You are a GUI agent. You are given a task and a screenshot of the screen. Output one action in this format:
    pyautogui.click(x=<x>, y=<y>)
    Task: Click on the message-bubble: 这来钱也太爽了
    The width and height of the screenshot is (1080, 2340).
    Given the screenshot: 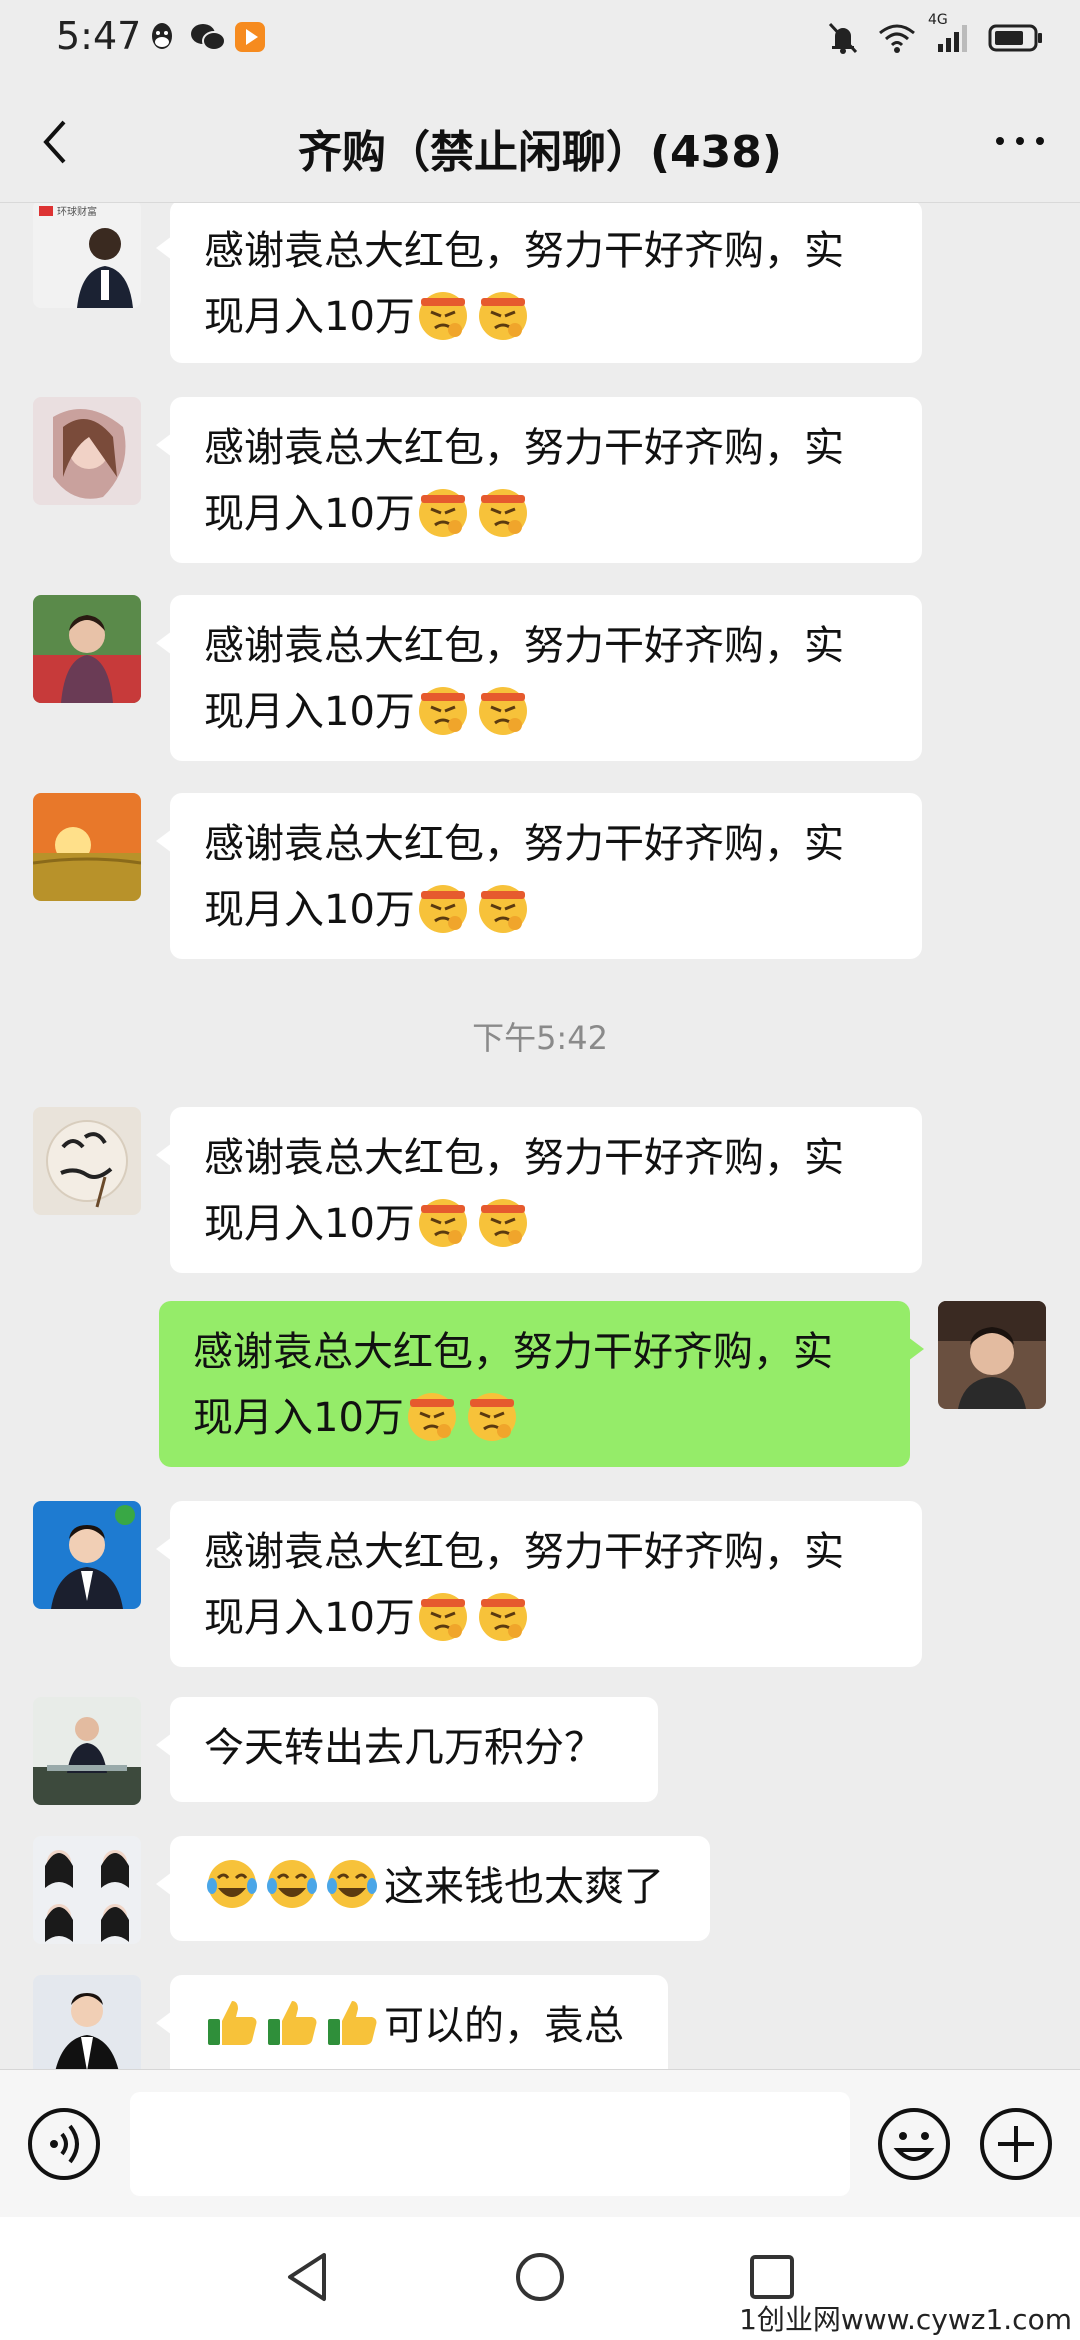 What is the action you would take?
    pyautogui.click(x=433, y=1888)
    